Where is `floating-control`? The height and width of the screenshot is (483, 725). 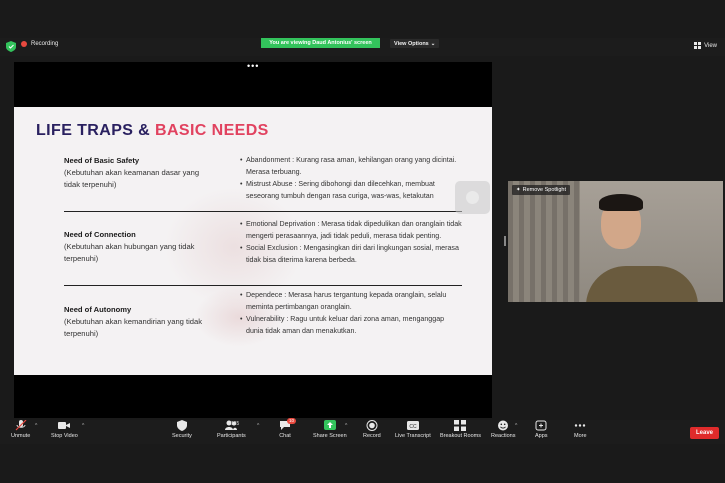 floating-control is located at coordinates (472, 197).